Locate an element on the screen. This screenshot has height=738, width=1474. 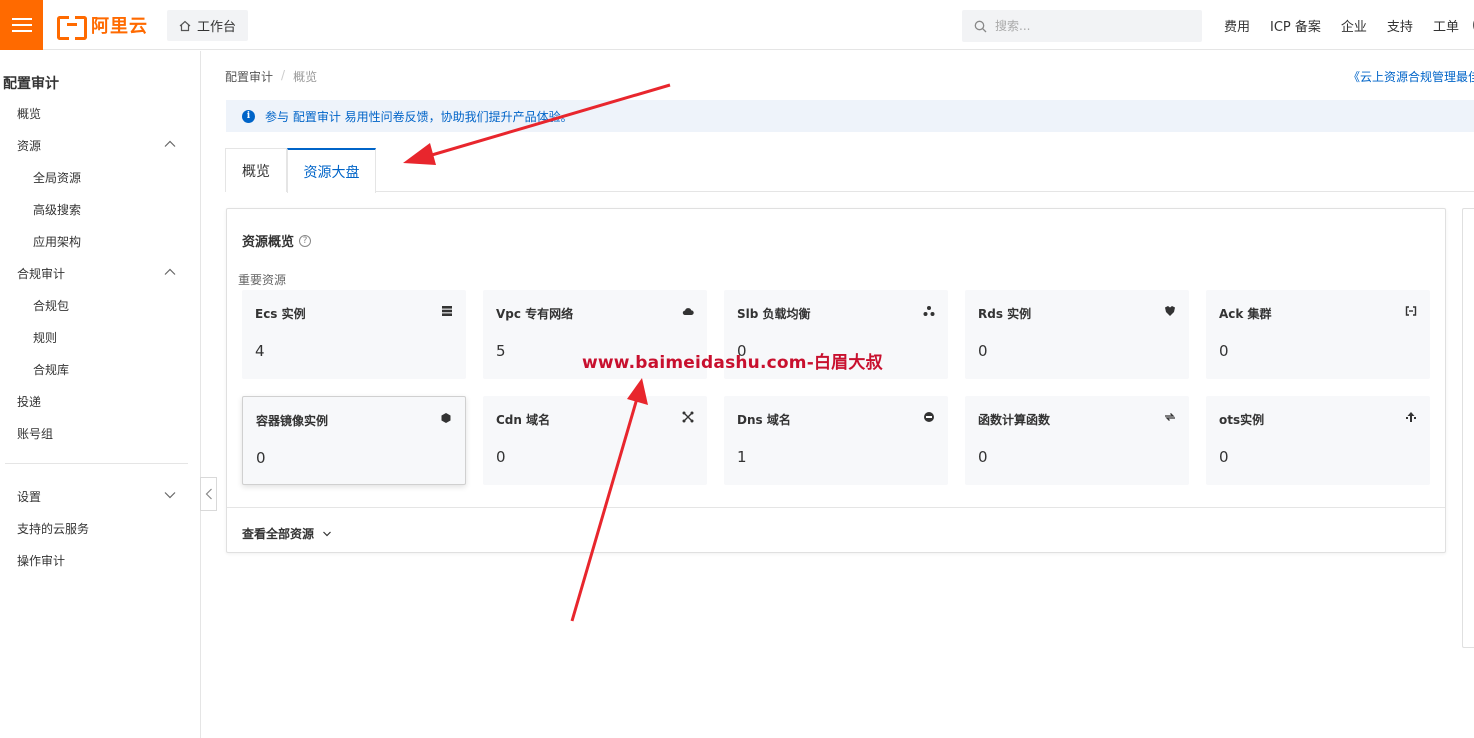
search-icon is located at coordinates (980, 26).